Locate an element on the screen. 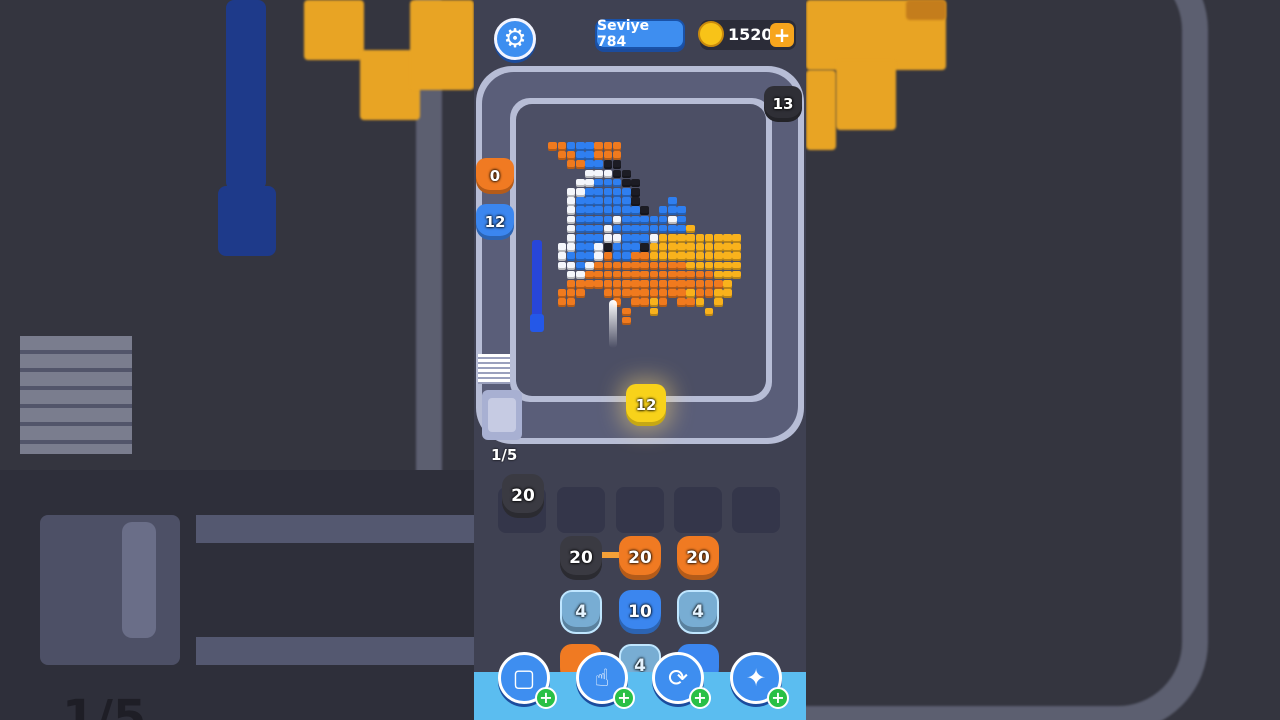 The image size is (1280, 720). track-shooter-blue: 12 is located at coordinates (495, 222).